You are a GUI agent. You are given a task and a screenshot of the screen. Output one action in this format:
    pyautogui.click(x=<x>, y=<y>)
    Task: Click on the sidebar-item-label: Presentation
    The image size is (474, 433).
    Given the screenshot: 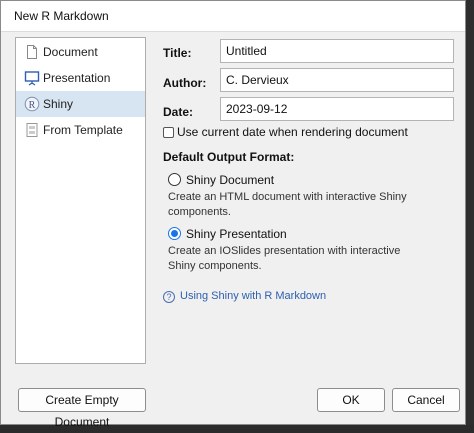 What is the action you would take?
    pyautogui.click(x=77, y=78)
    